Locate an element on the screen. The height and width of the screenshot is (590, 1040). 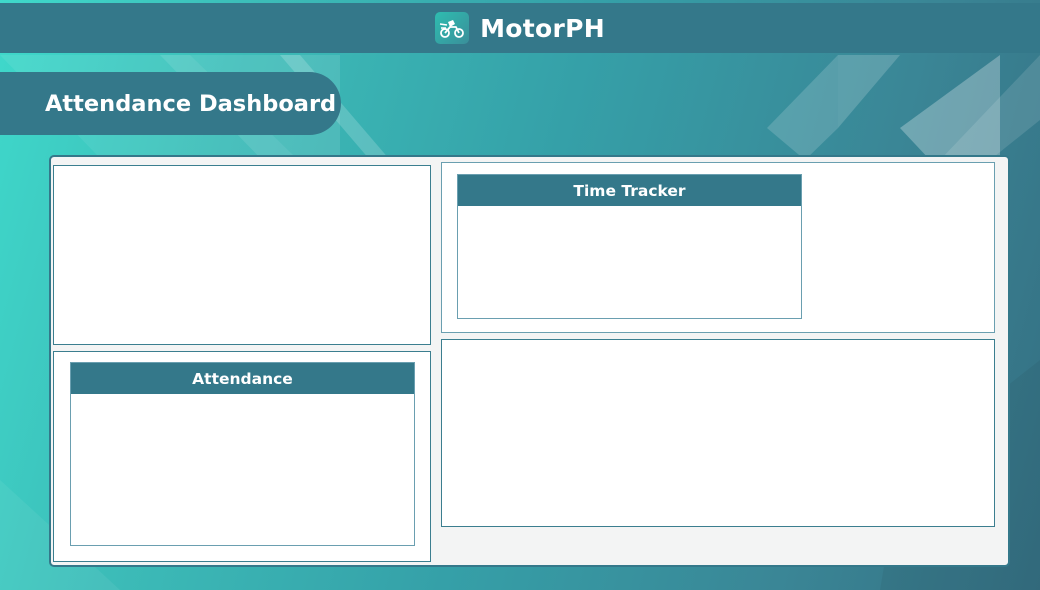
app-title: MotorPH is located at coordinates (542, 28).